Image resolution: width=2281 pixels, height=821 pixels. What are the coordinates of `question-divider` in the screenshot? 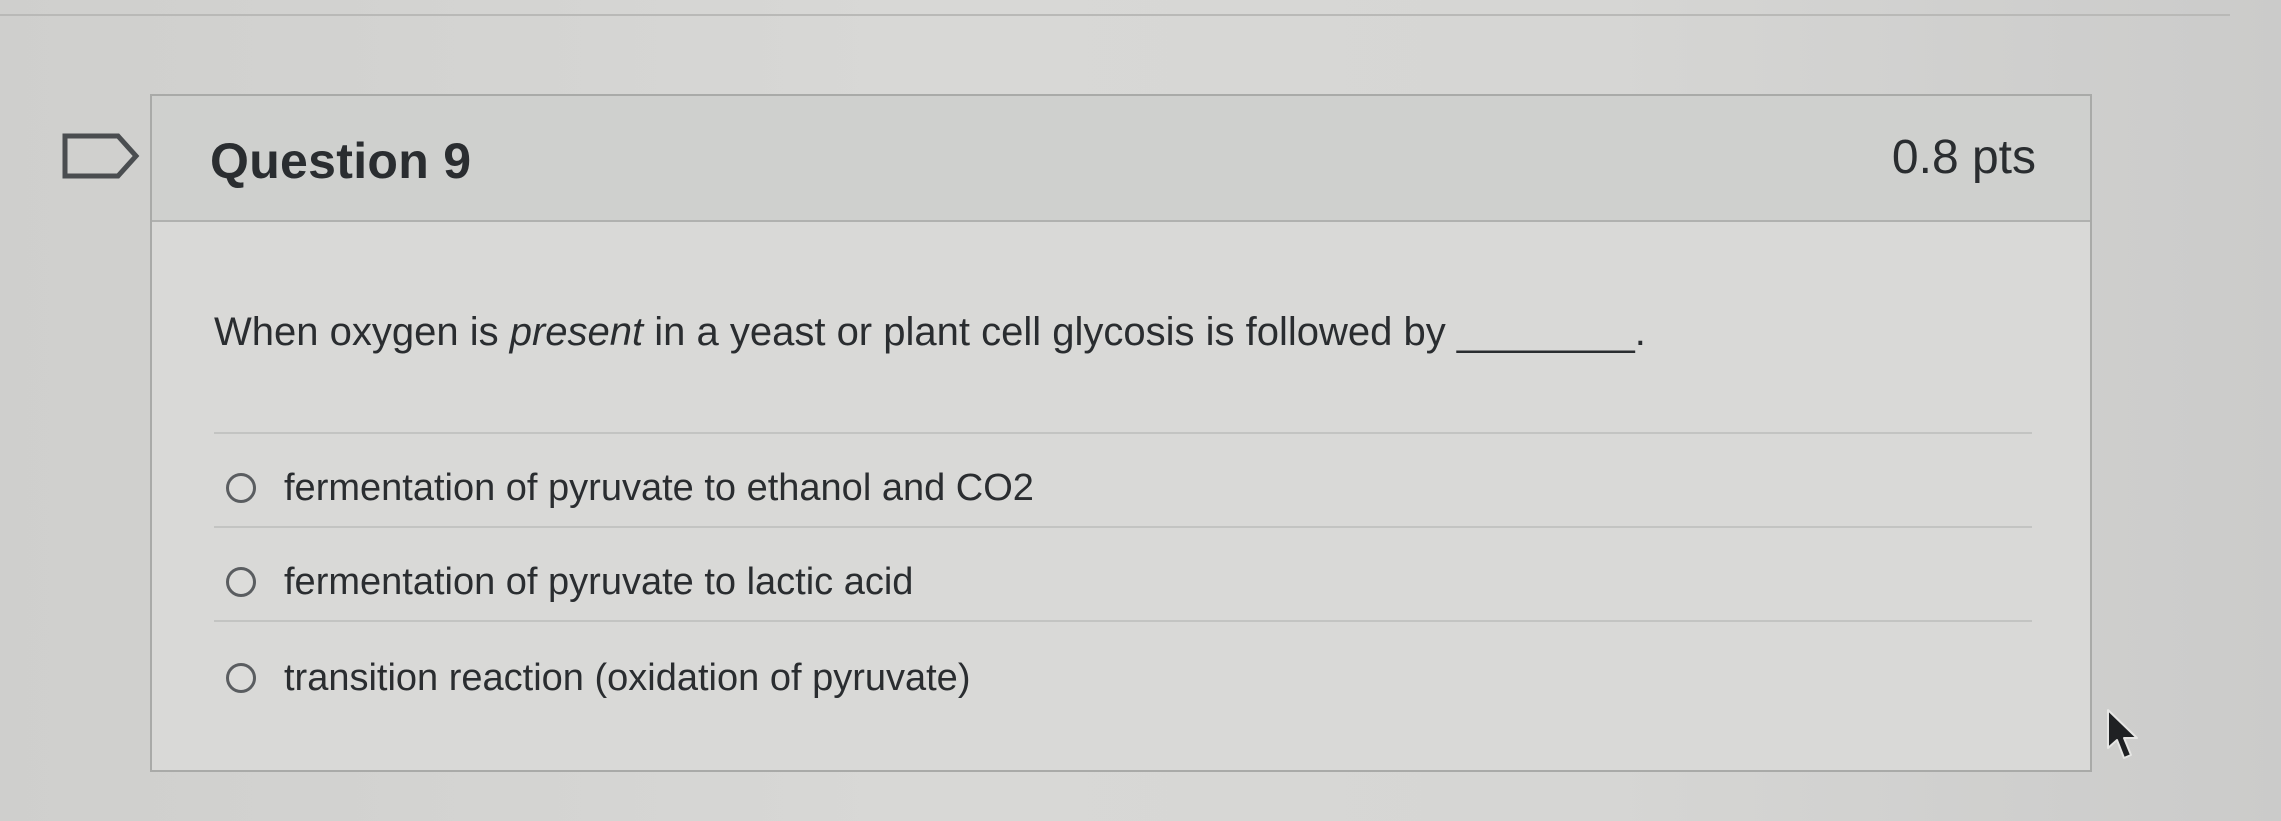 It's located at (1123, 433).